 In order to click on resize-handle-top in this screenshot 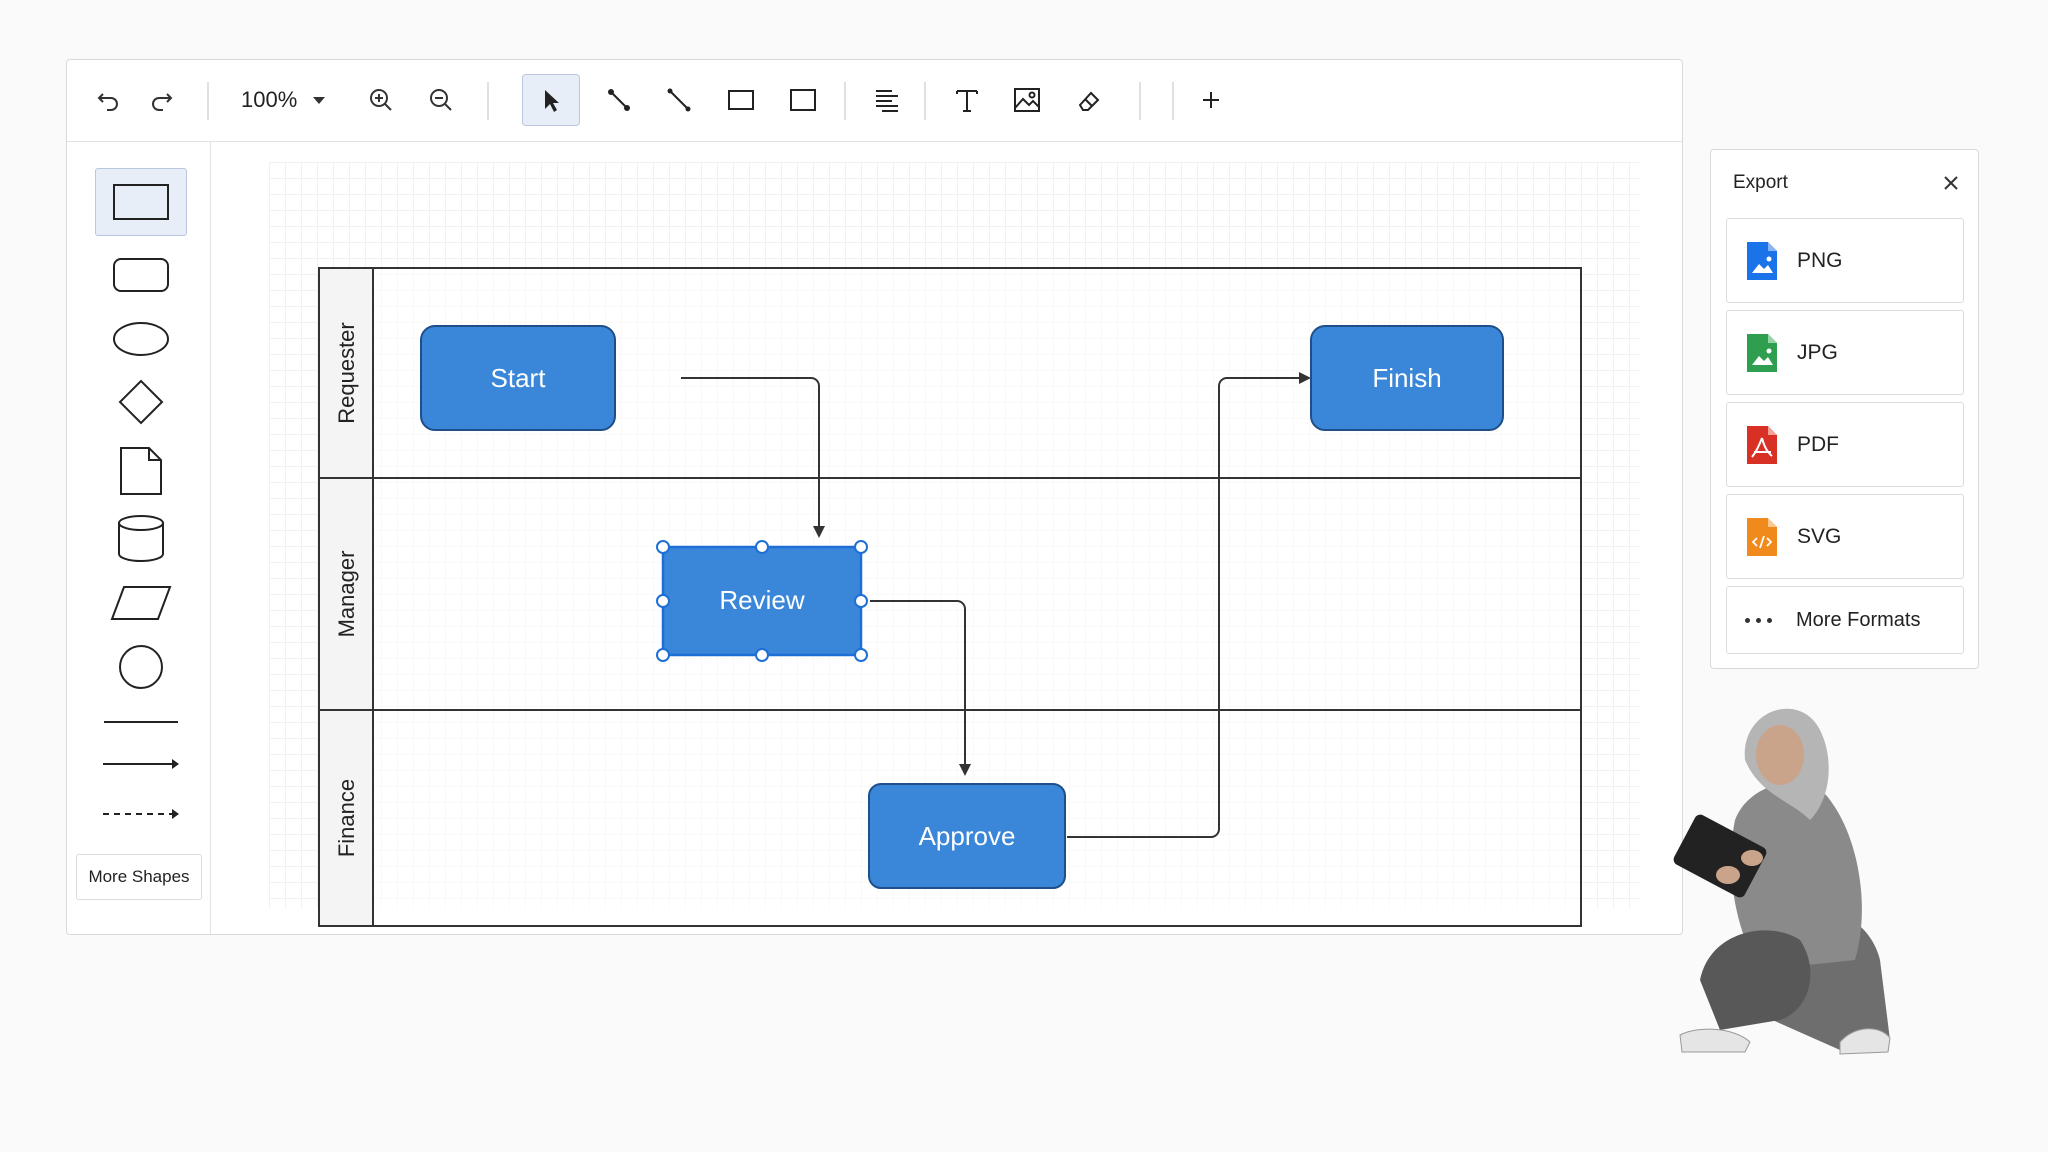, I will do `click(762, 547)`.